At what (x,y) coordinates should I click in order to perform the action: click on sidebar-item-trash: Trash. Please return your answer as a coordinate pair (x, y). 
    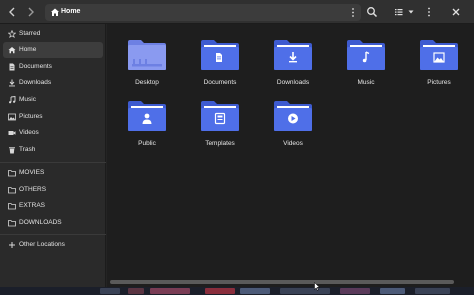
    Looking at the image, I should click on (53, 150).